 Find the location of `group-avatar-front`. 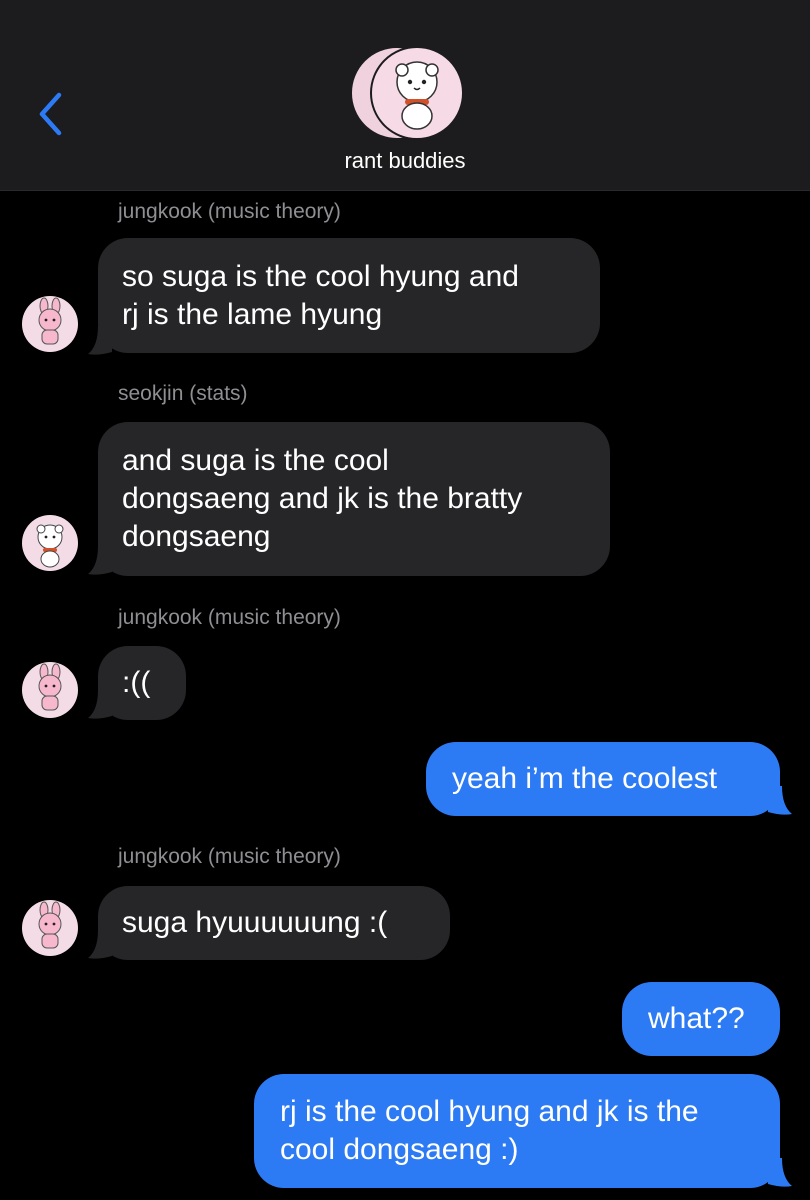

group-avatar-front is located at coordinates (417, 93).